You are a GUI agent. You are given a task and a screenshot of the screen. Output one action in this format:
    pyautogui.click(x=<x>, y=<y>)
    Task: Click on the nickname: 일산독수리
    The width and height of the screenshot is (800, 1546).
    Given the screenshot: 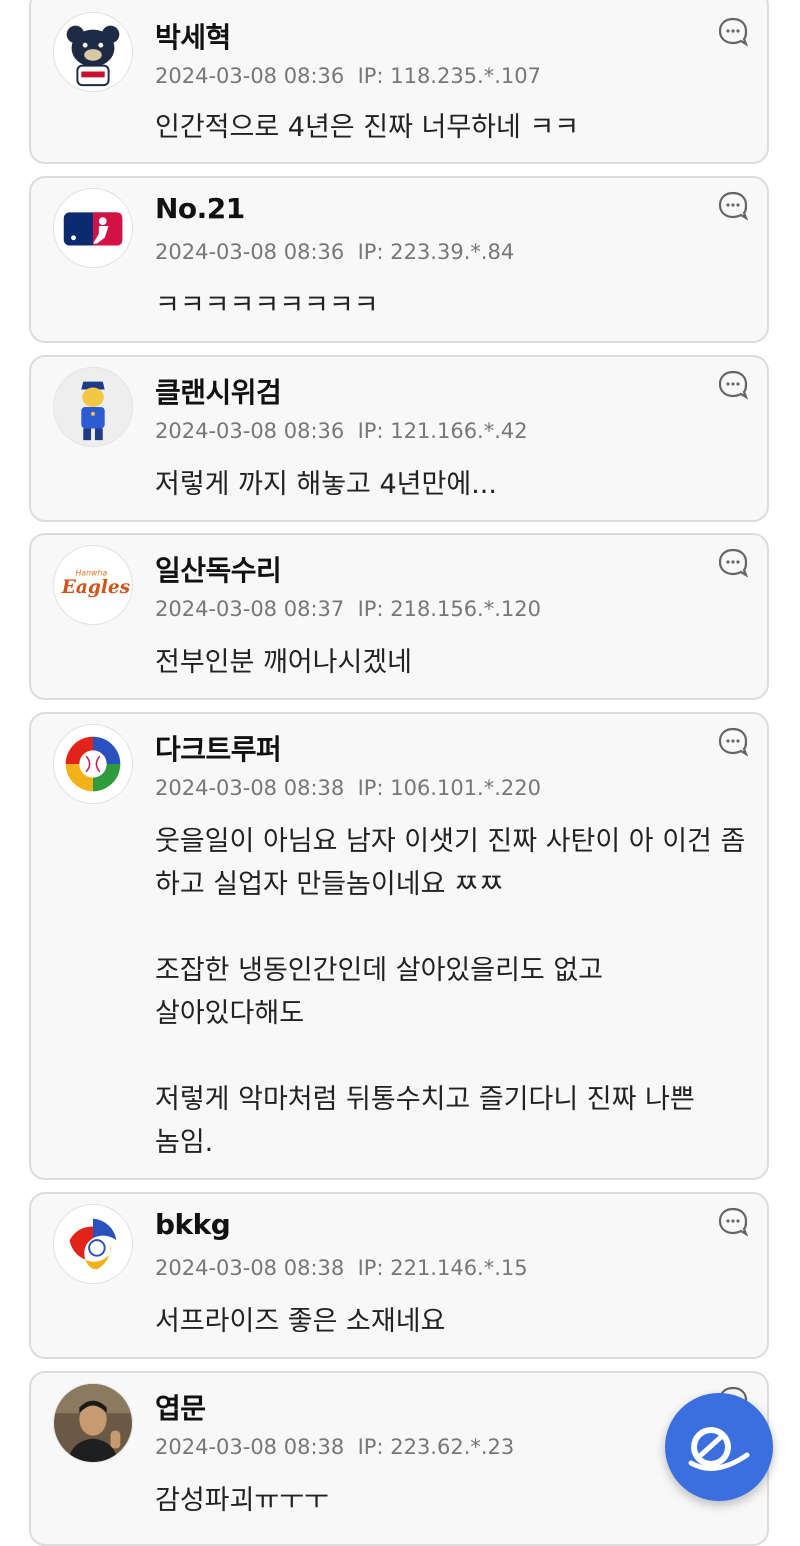 What is the action you would take?
    pyautogui.click(x=218, y=569)
    